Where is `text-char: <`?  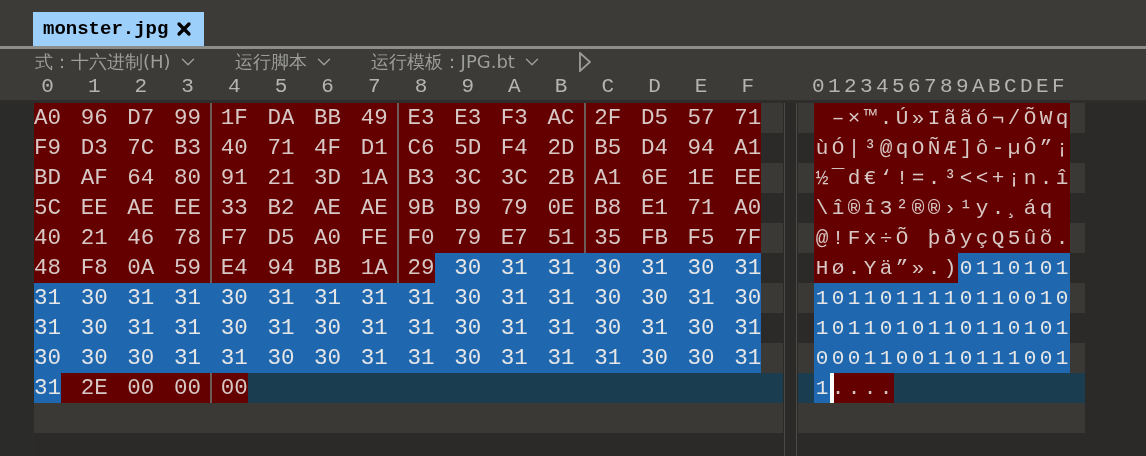
text-char: < is located at coordinates (982, 178).